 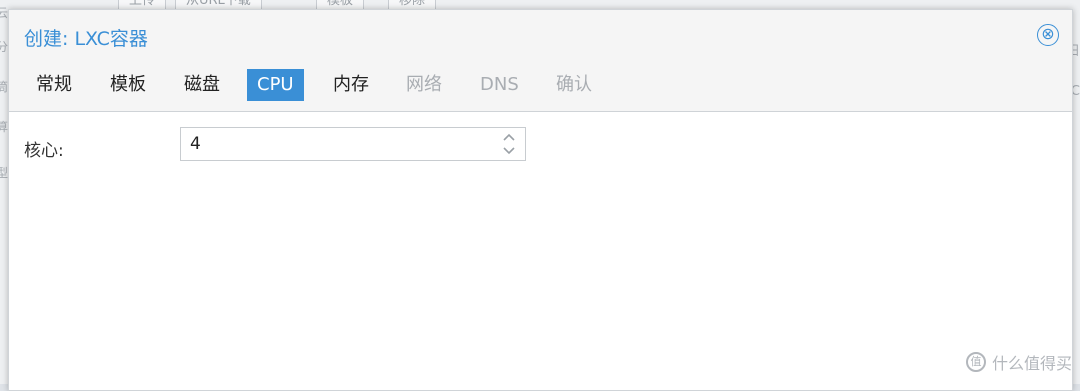 I want to click on background-left-strip: 云 分 筒 算 型, so click(x=4, y=192).